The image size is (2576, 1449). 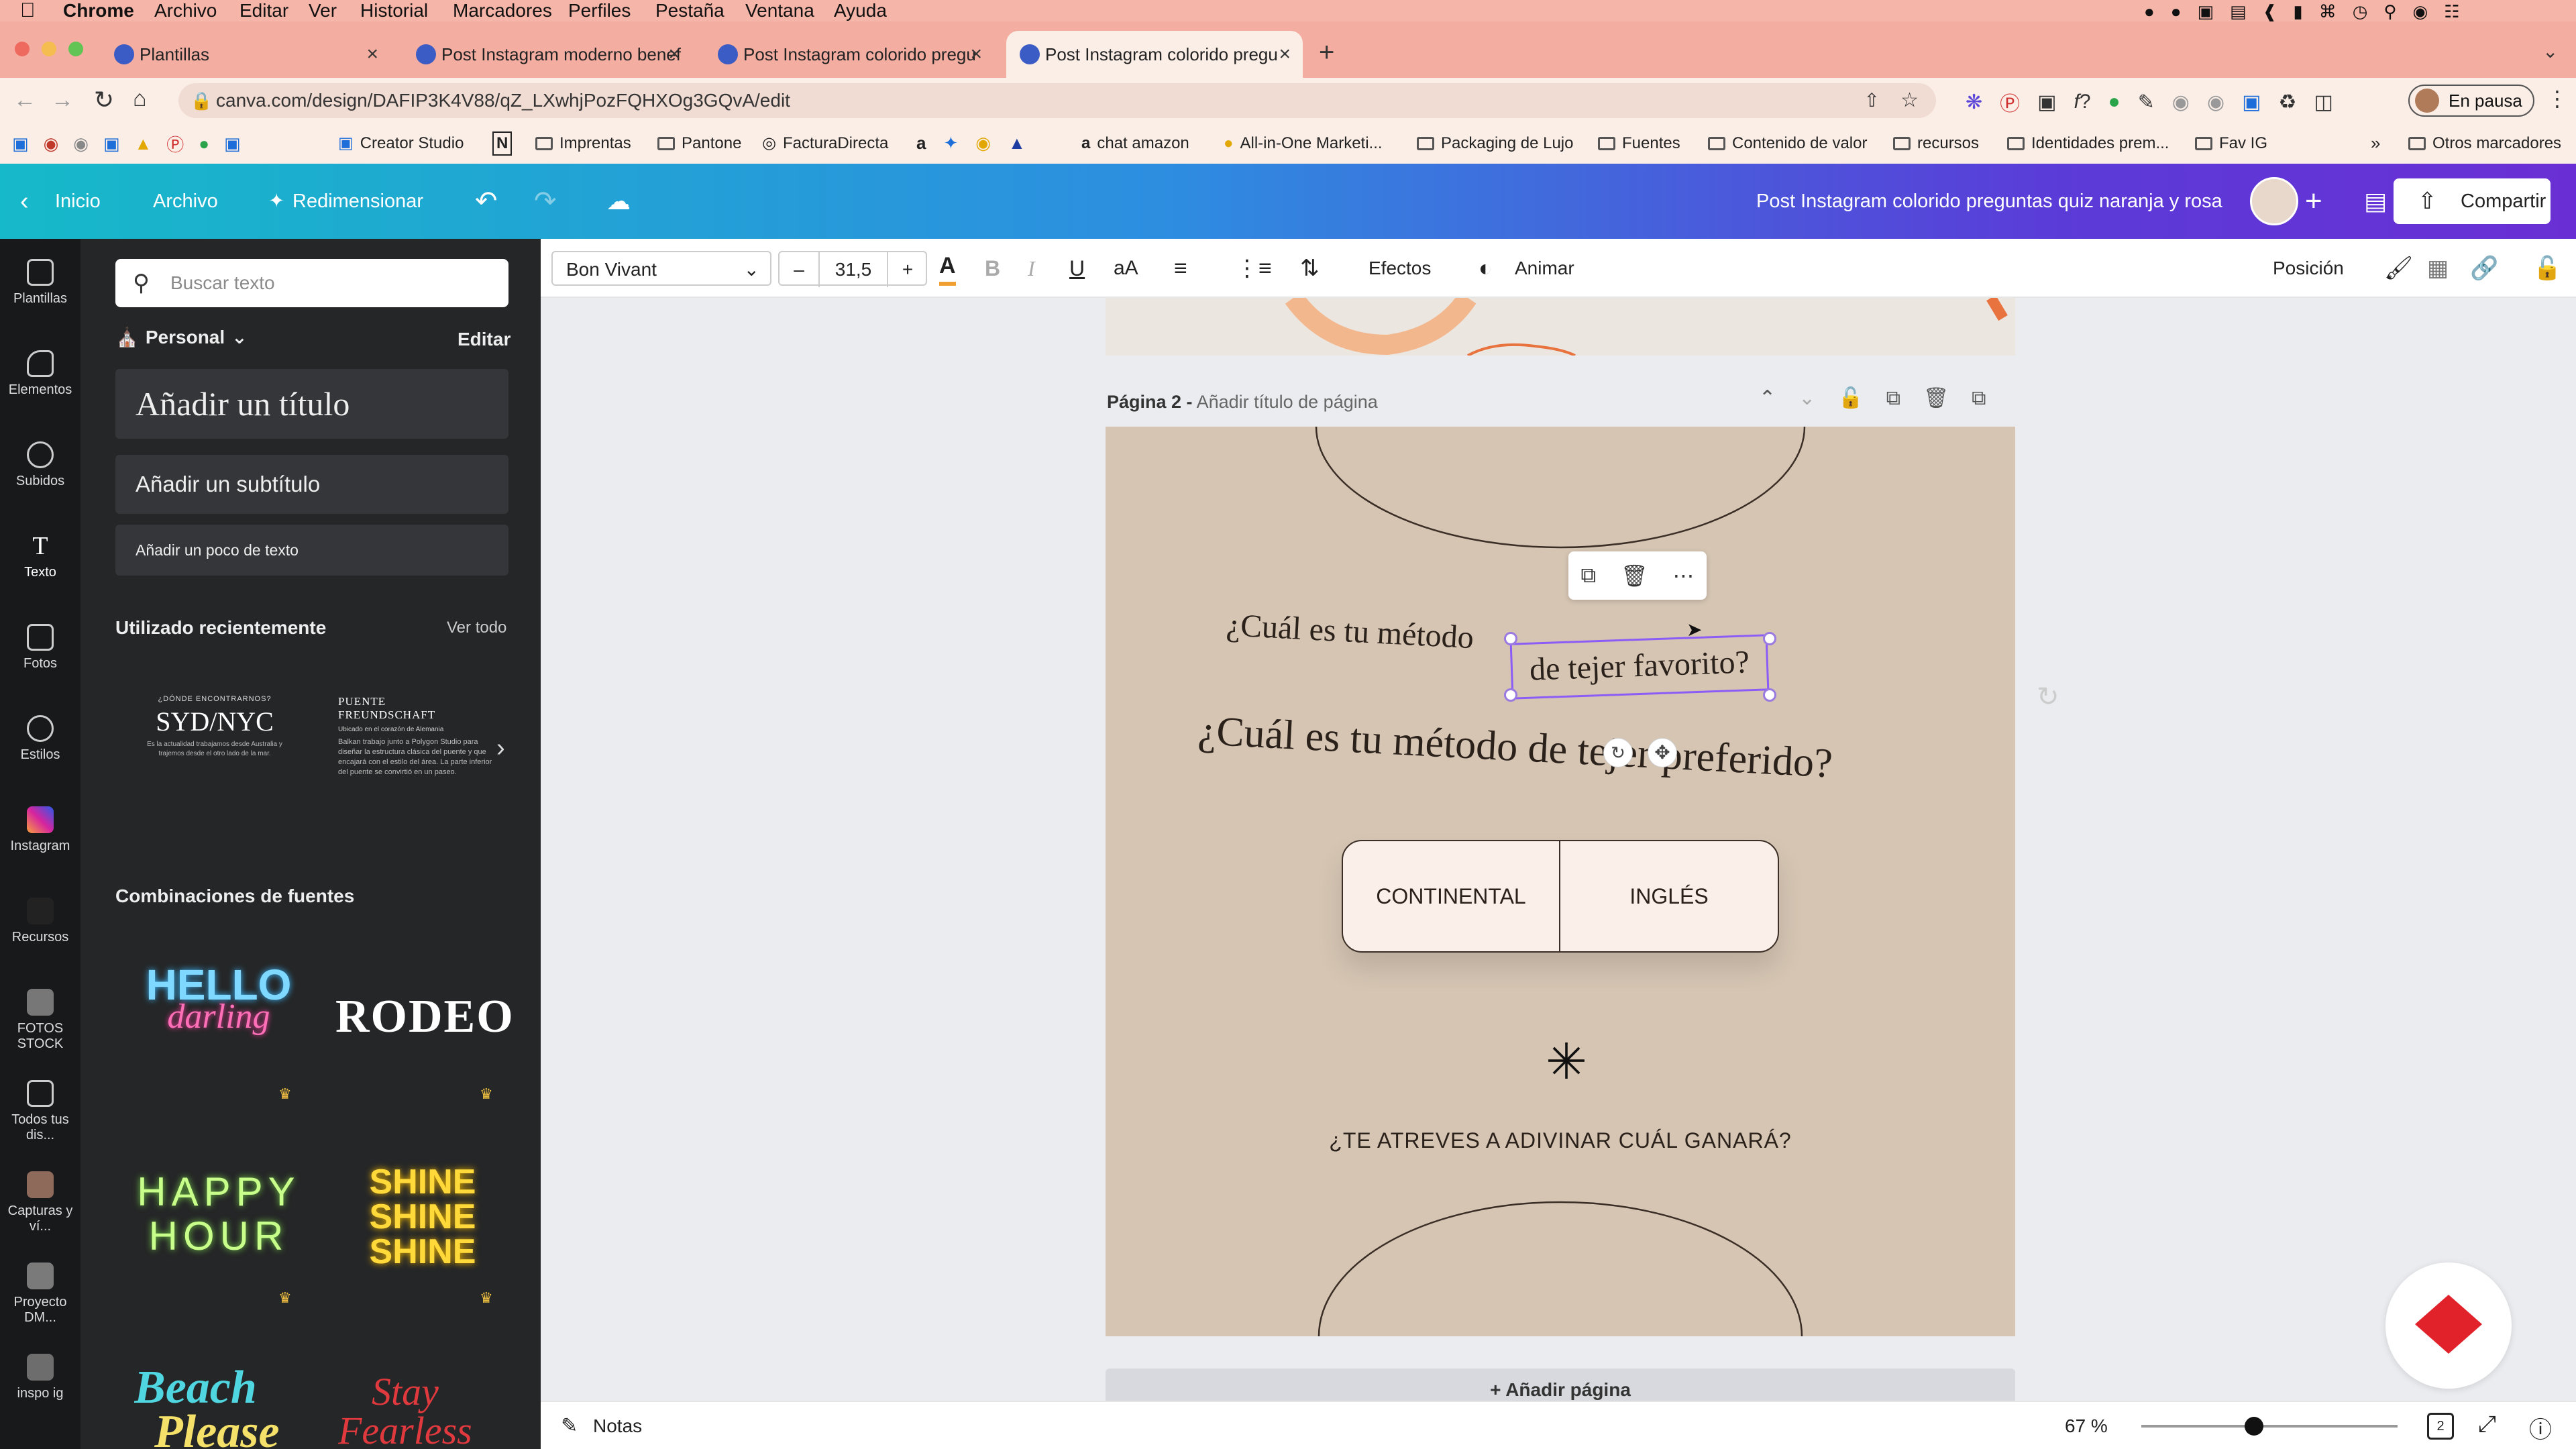 I want to click on help-icon: ⓘ, so click(x=2540, y=1427).